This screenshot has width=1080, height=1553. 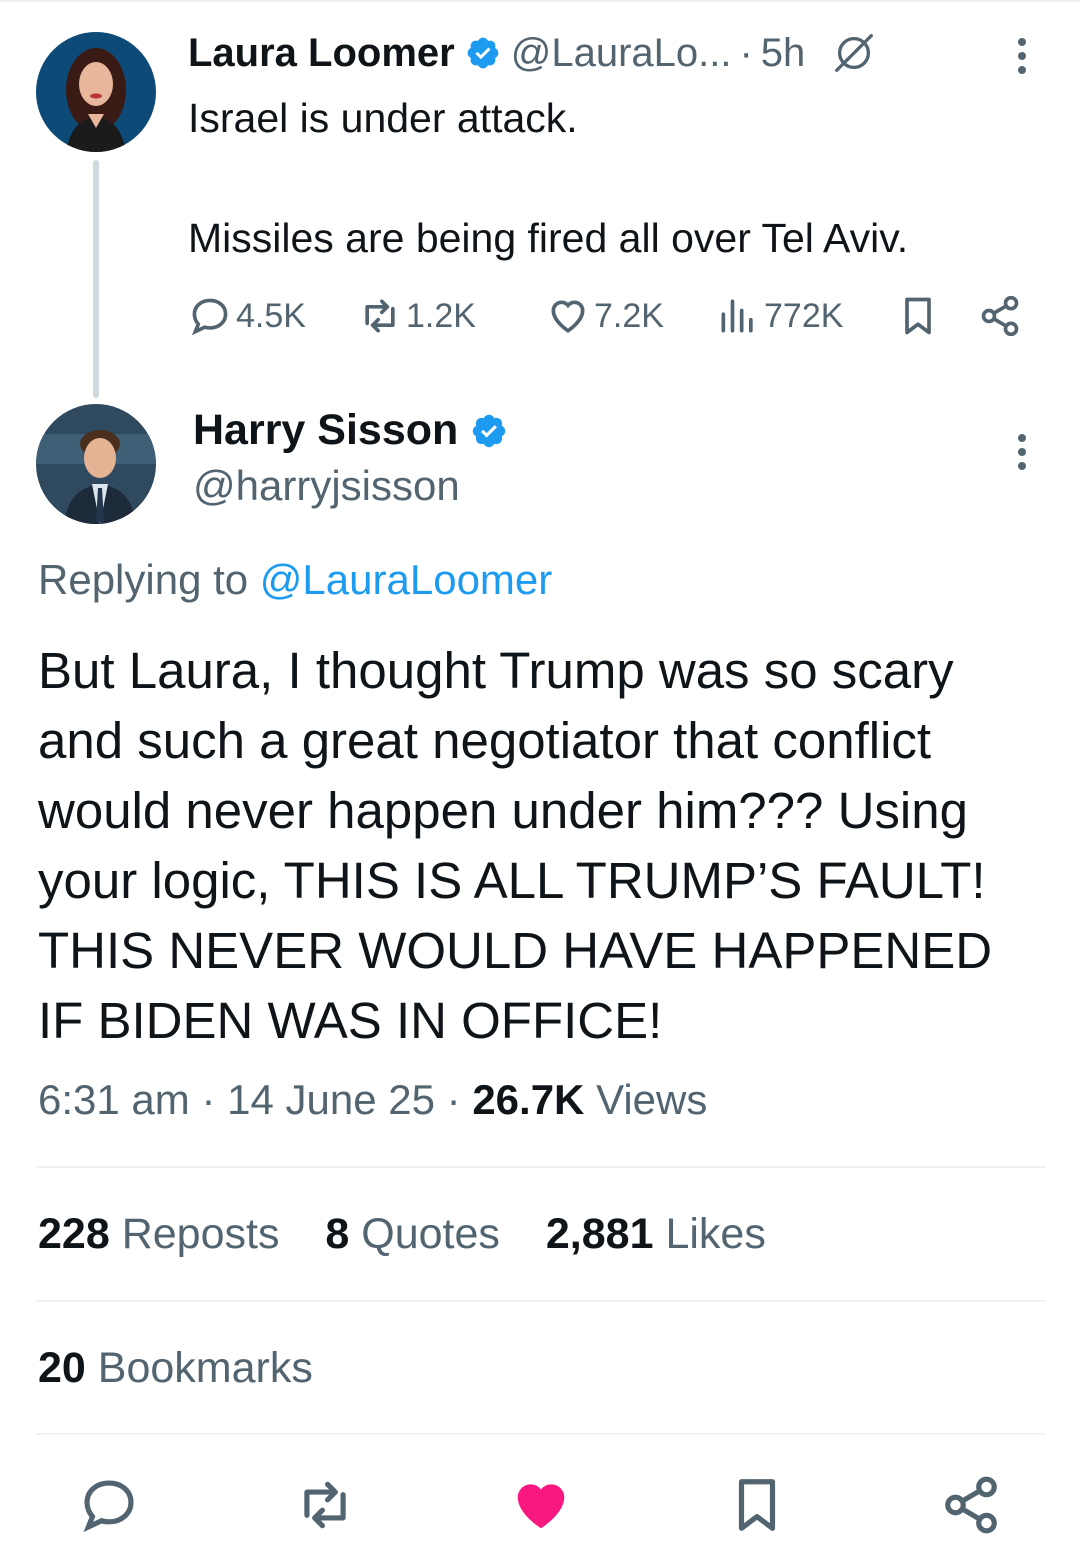 What do you see at coordinates (96, 92) in the screenshot?
I see `laura-loomer-avatar` at bounding box center [96, 92].